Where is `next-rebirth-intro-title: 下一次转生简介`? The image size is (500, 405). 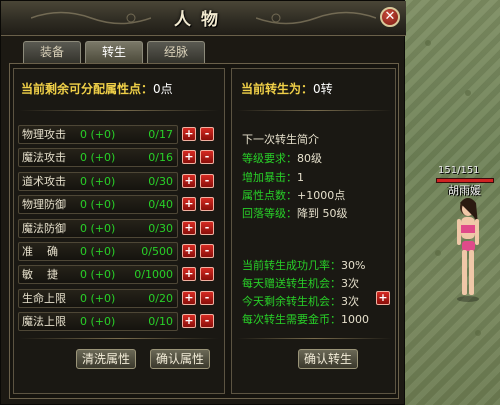
next-rebirth-intro-title: 下一次转生简介 is located at coordinates (280, 139).